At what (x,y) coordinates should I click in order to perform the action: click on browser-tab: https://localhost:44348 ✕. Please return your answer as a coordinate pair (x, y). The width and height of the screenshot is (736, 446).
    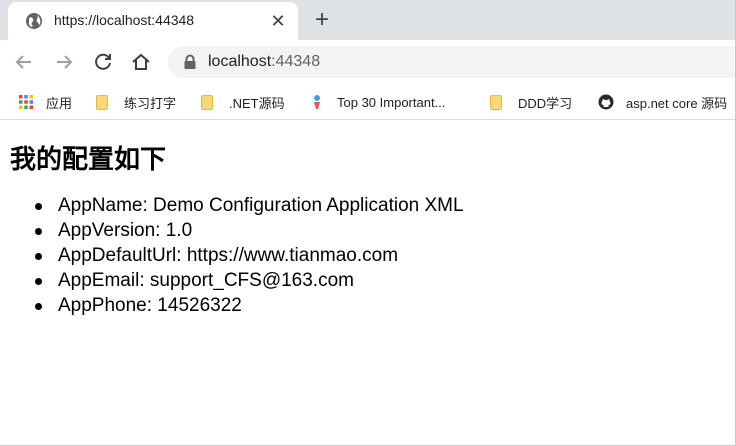
    Looking at the image, I should click on (153, 21).